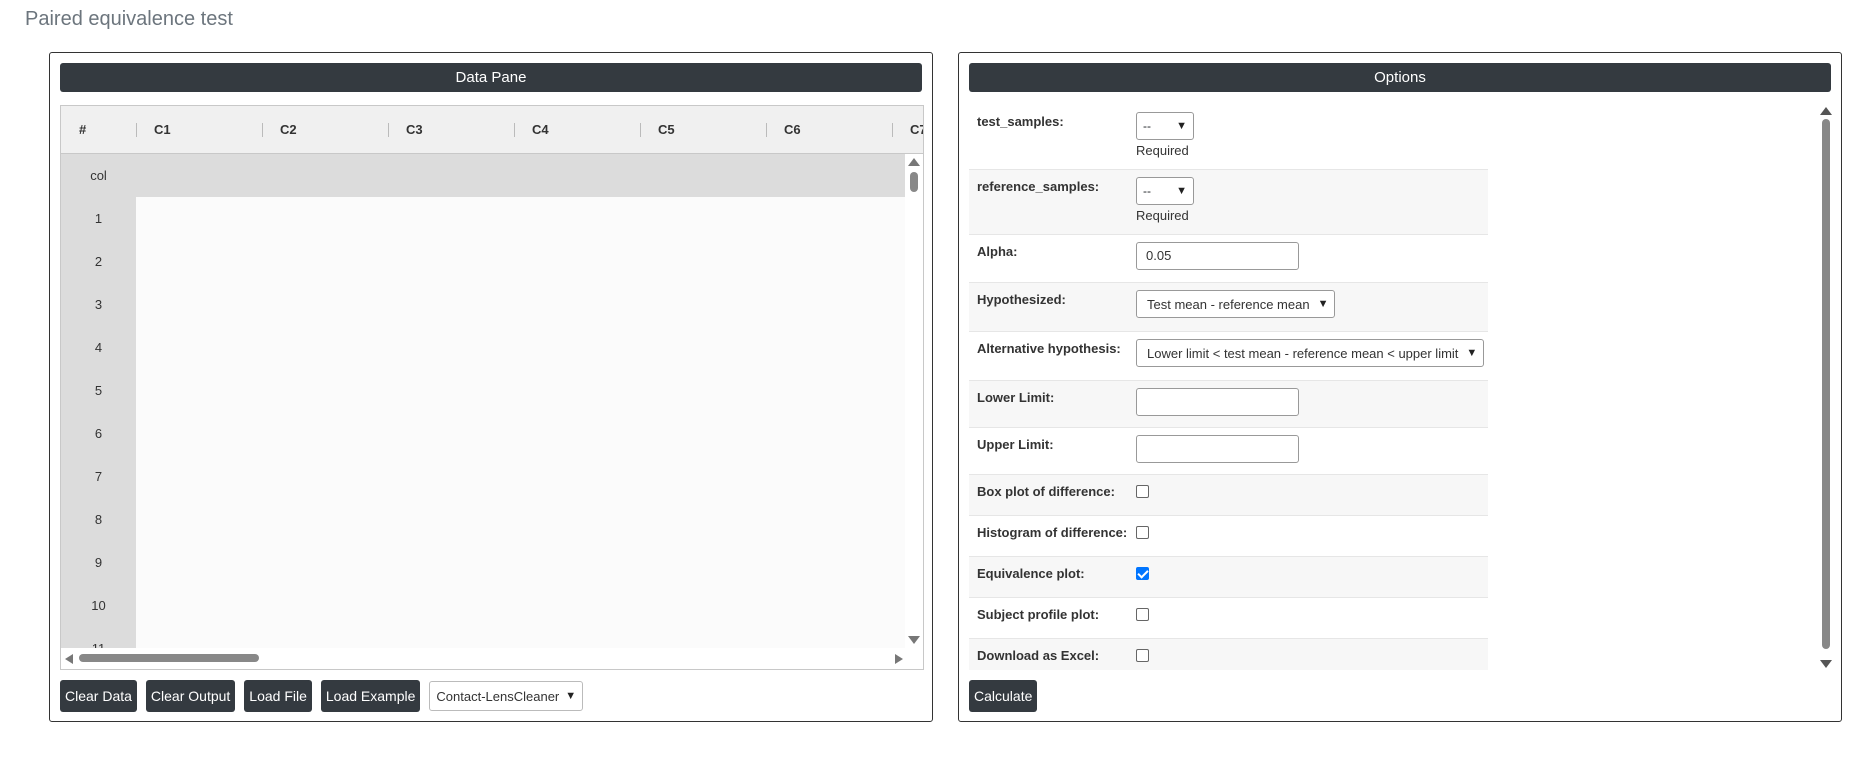 Image resolution: width=1859 pixels, height=759 pixels. I want to click on grid-horizontal-scrollbar, so click(492, 658).